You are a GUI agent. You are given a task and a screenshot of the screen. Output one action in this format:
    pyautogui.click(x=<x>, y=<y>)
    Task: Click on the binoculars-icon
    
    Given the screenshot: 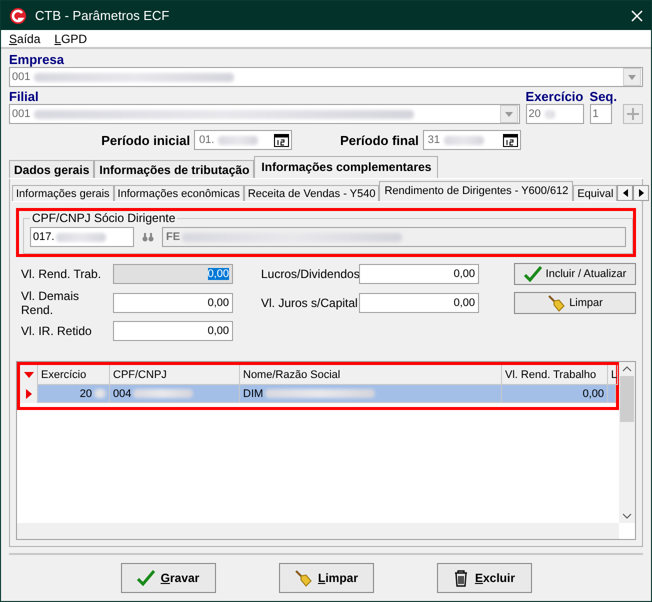 What is the action you would take?
    pyautogui.click(x=148, y=237)
    